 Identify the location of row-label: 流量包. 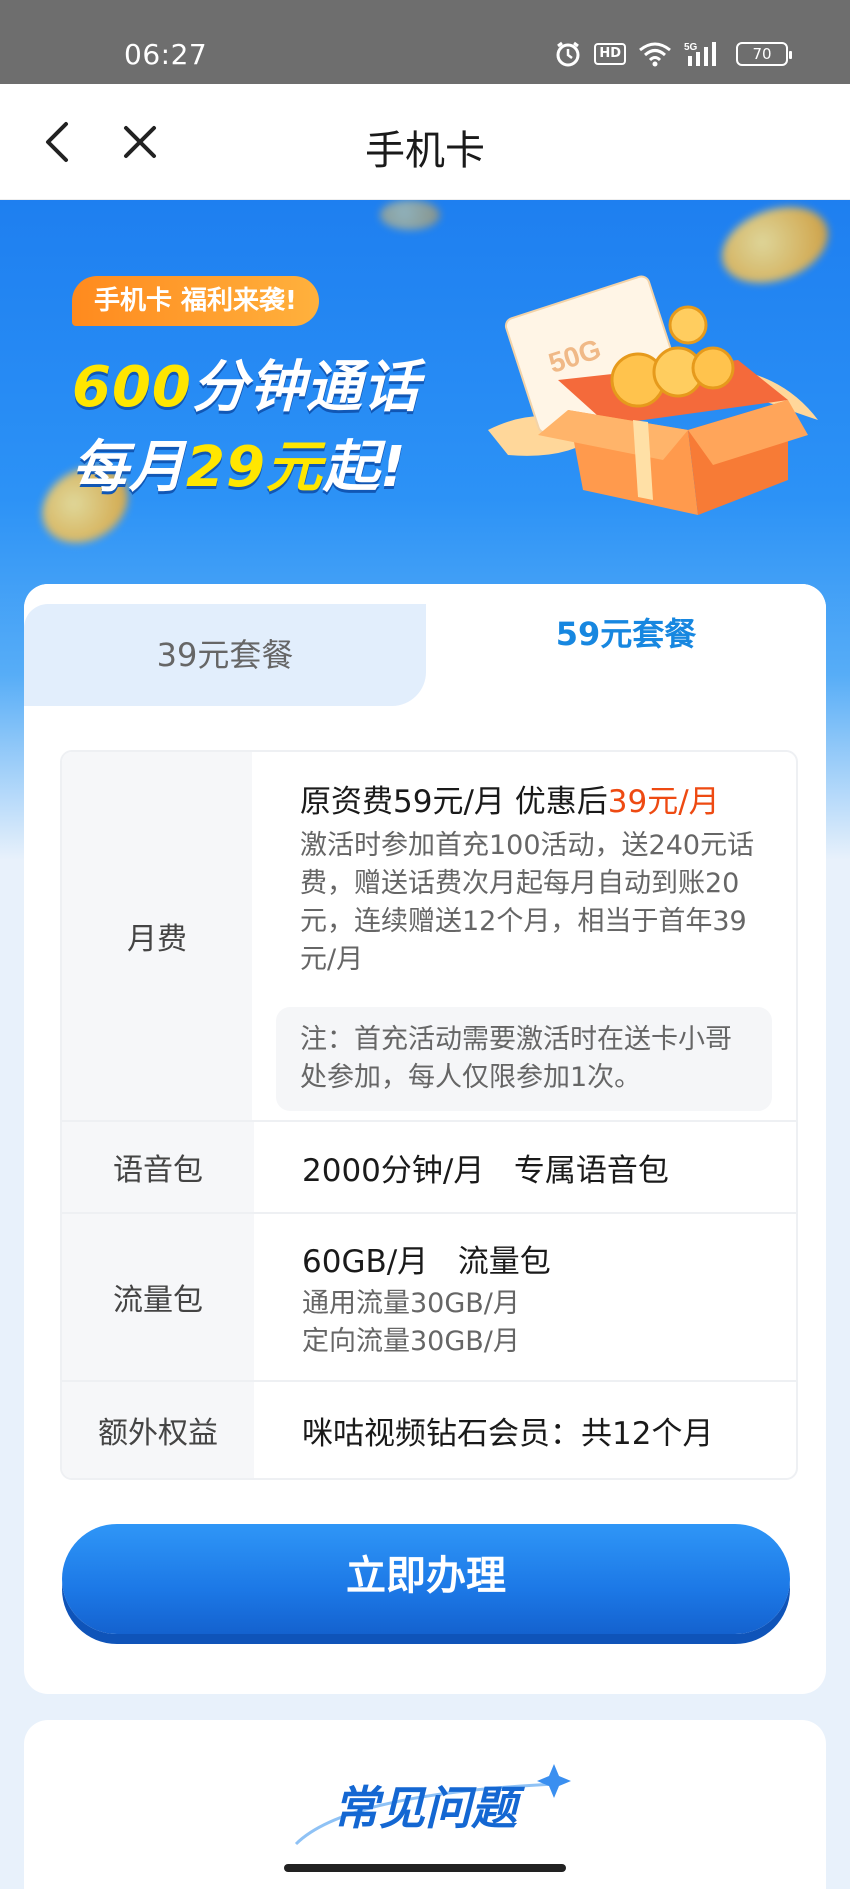
(158, 1297).